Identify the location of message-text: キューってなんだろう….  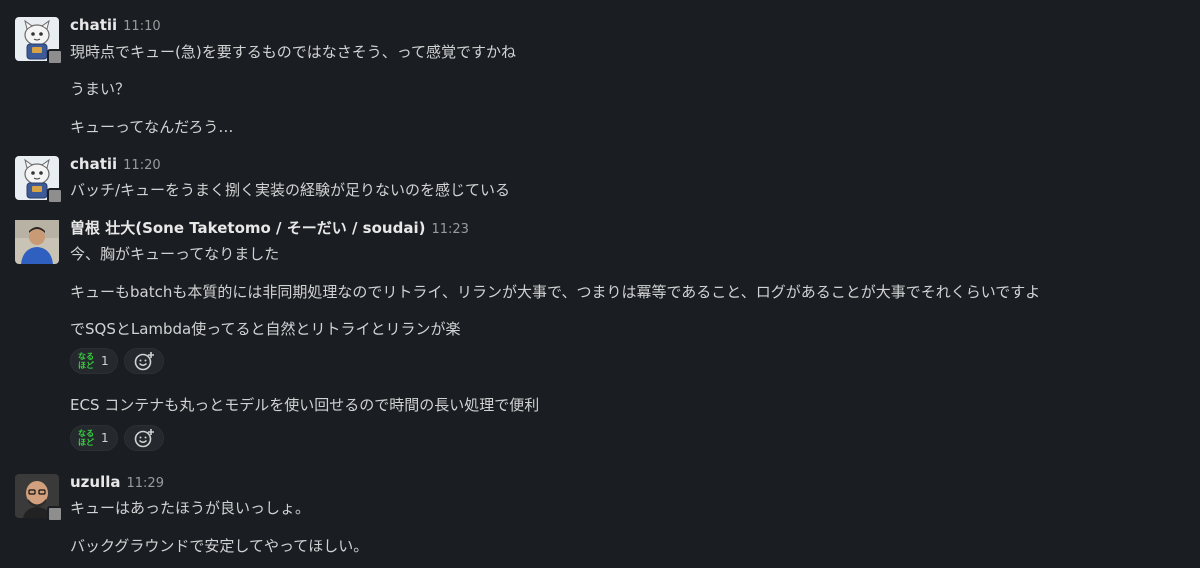
(152, 127).